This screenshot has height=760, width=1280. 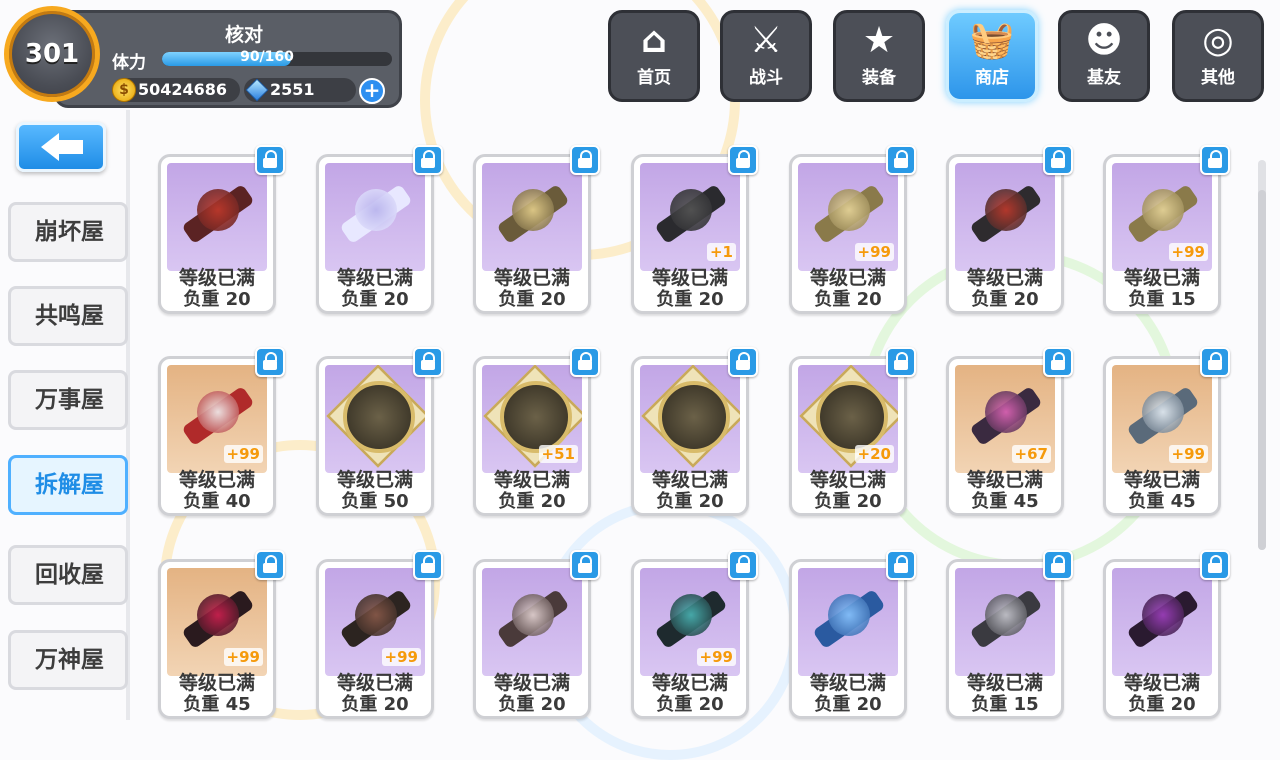 What do you see at coordinates (68, 232) in the screenshot?
I see `side-tab-bengbai: 崩坏屋` at bounding box center [68, 232].